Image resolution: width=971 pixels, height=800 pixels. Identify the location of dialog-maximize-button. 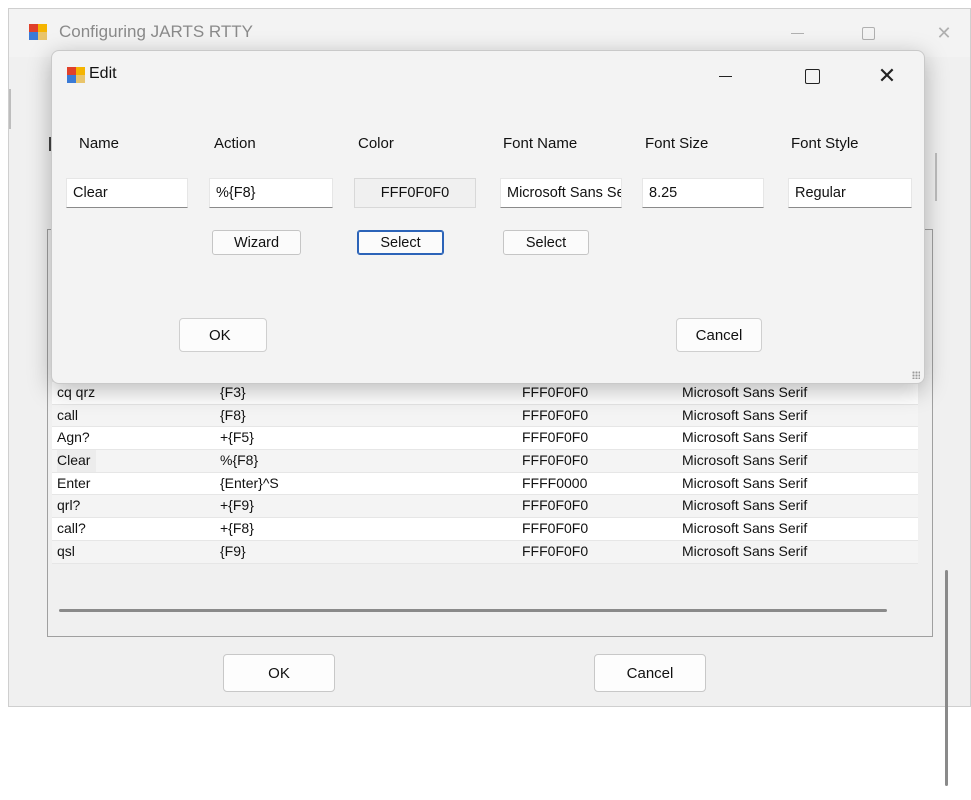
(812, 76).